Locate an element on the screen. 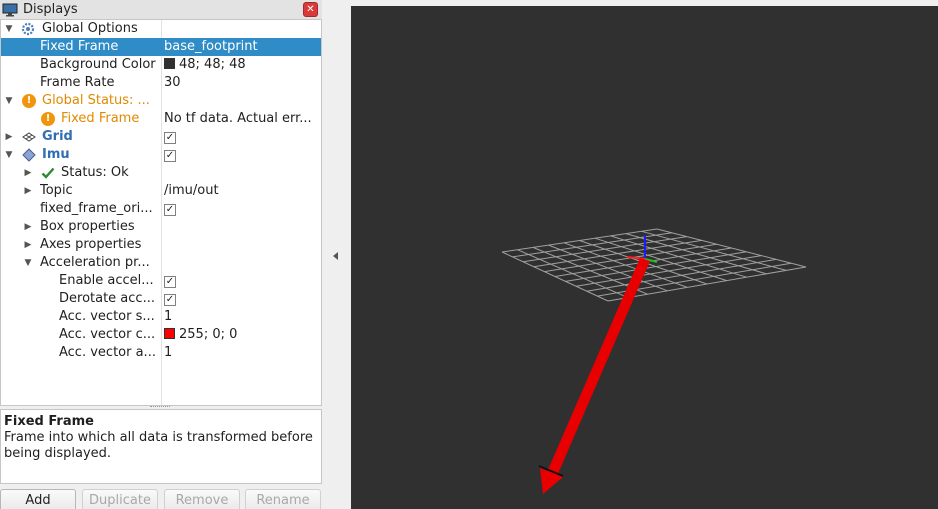 The image size is (938, 509). grid-plane is located at coordinates (654, 265).